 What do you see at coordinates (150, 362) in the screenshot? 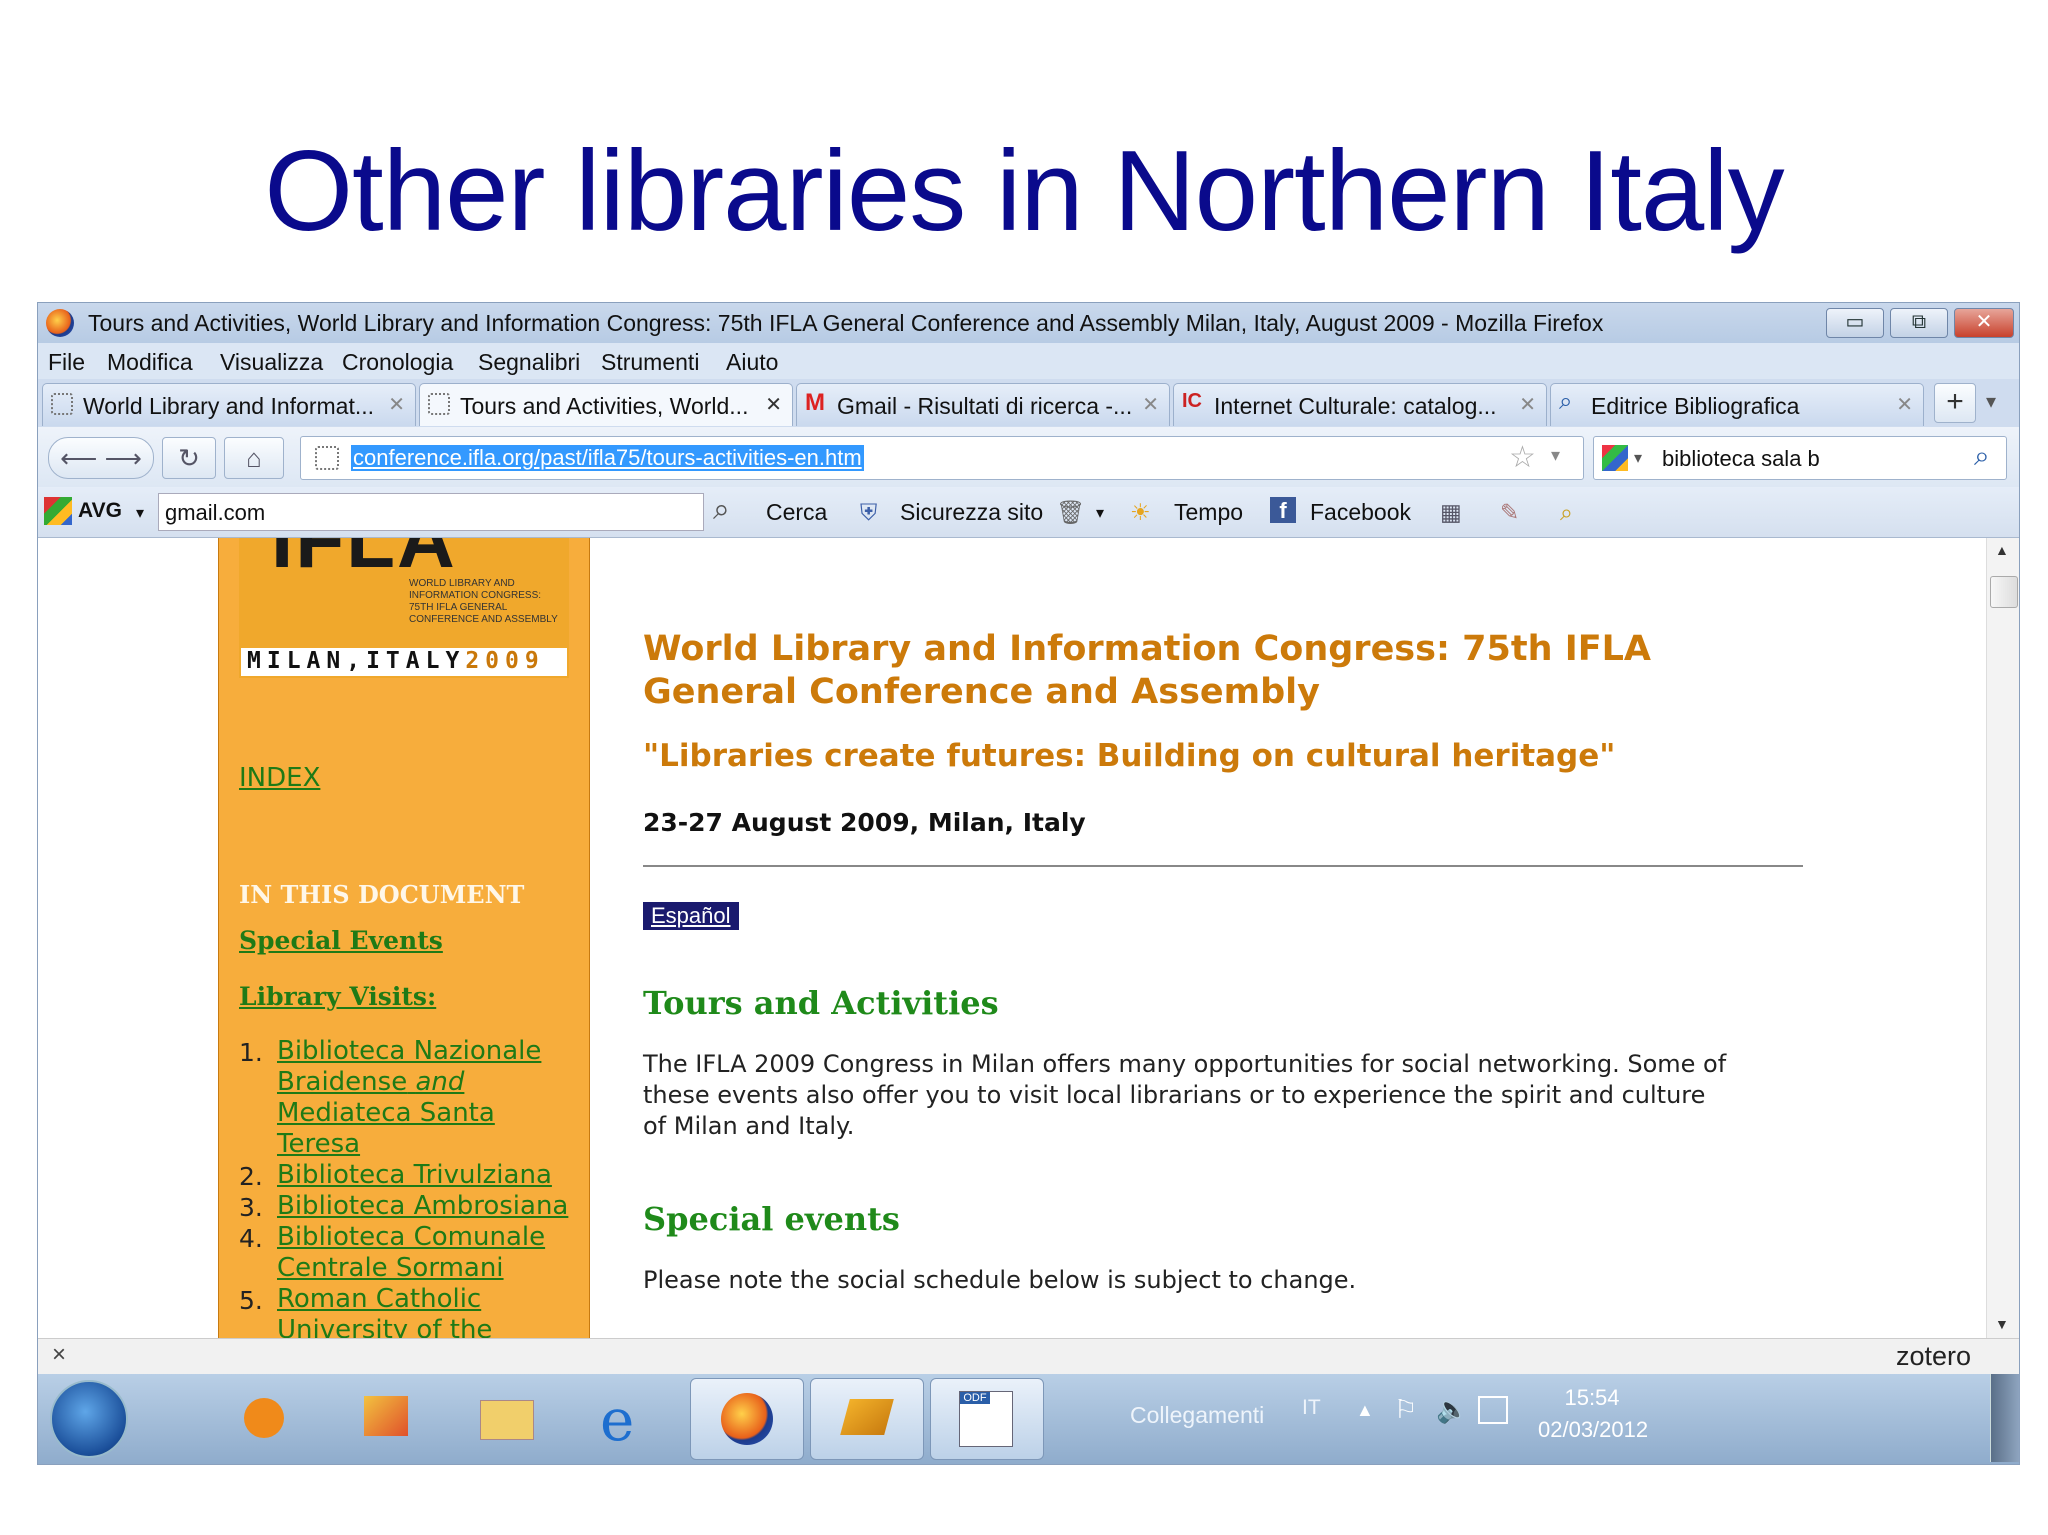
I see `menu-modifica: Modifica` at bounding box center [150, 362].